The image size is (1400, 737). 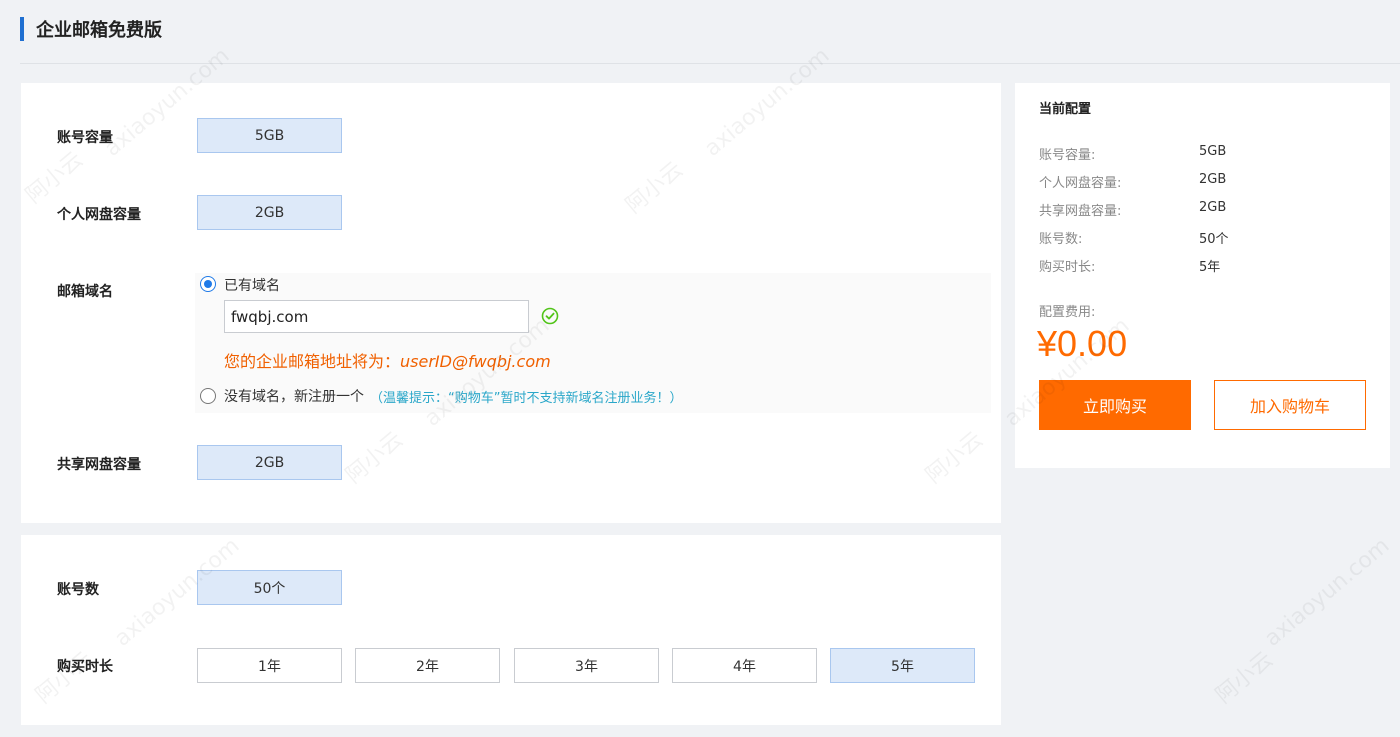 I want to click on email-address-preview: 您的企业邮箱地址将为：userID@fwqbj.com, so click(x=387, y=360).